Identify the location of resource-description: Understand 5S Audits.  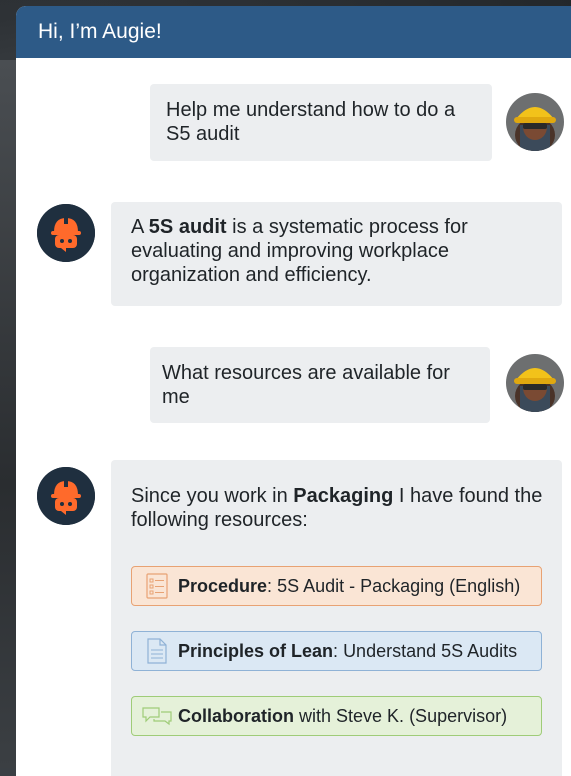
(430, 651).